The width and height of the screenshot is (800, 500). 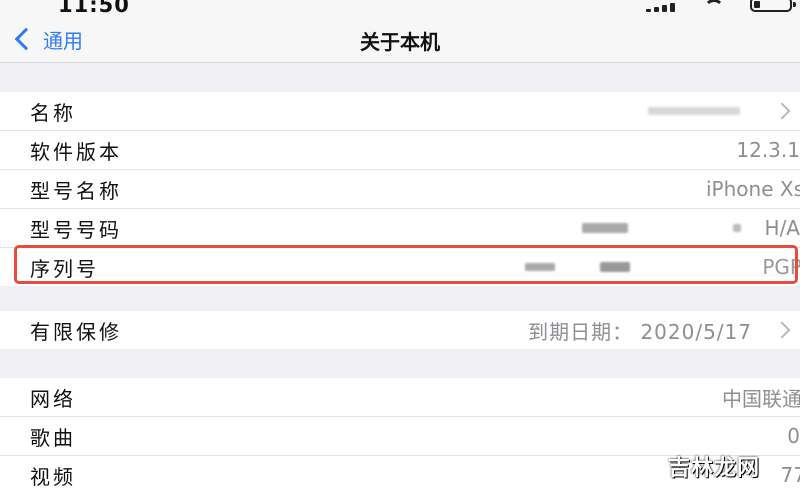 I want to click on model-name-value: iPhone Xs, so click(x=753, y=189).